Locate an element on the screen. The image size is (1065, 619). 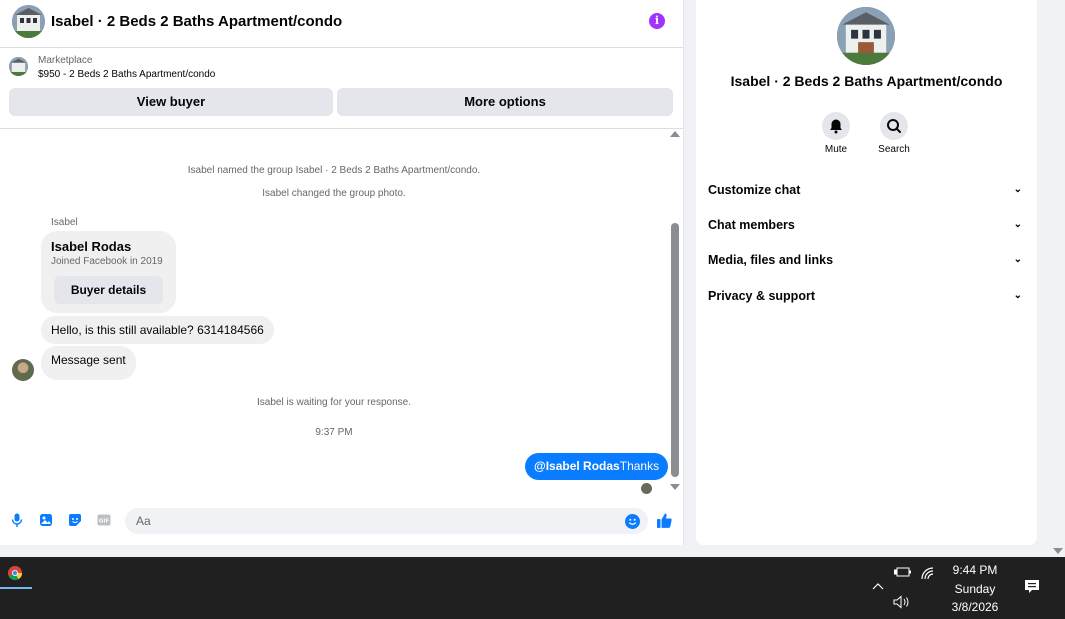
outgoing-text: Thanks is located at coordinates (639, 466).